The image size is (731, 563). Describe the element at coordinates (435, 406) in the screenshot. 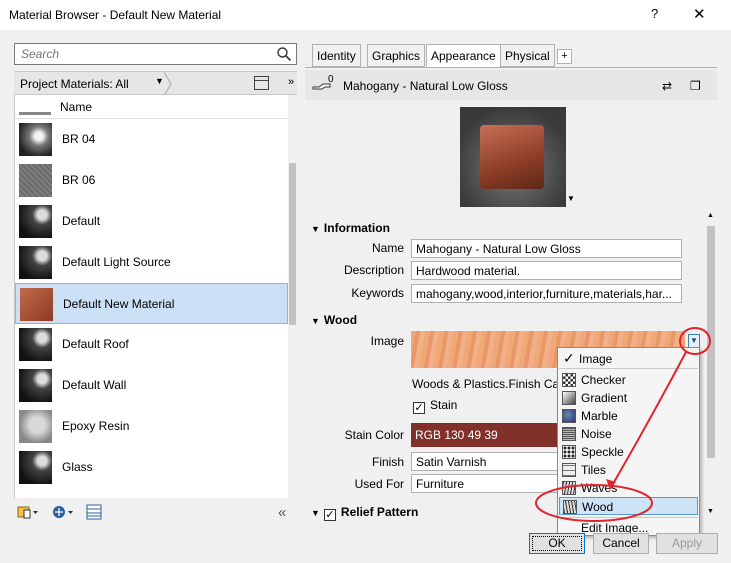

I see `stain-checkbox-row: ✓ Stain` at that location.